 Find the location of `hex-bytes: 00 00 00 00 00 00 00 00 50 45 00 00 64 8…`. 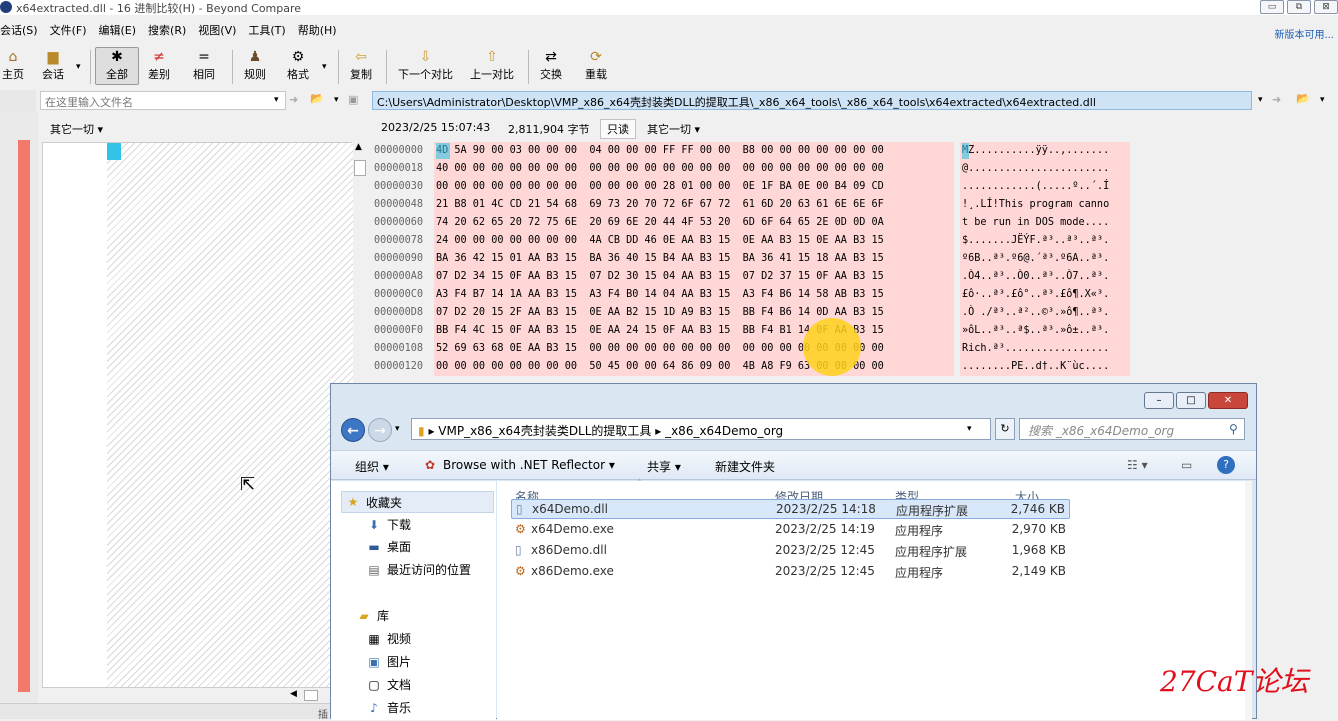

hex-bytes: 00 00 00 00 00 00 00 00 50 45 00 00 64 8… is located at coordinates (694, 367).